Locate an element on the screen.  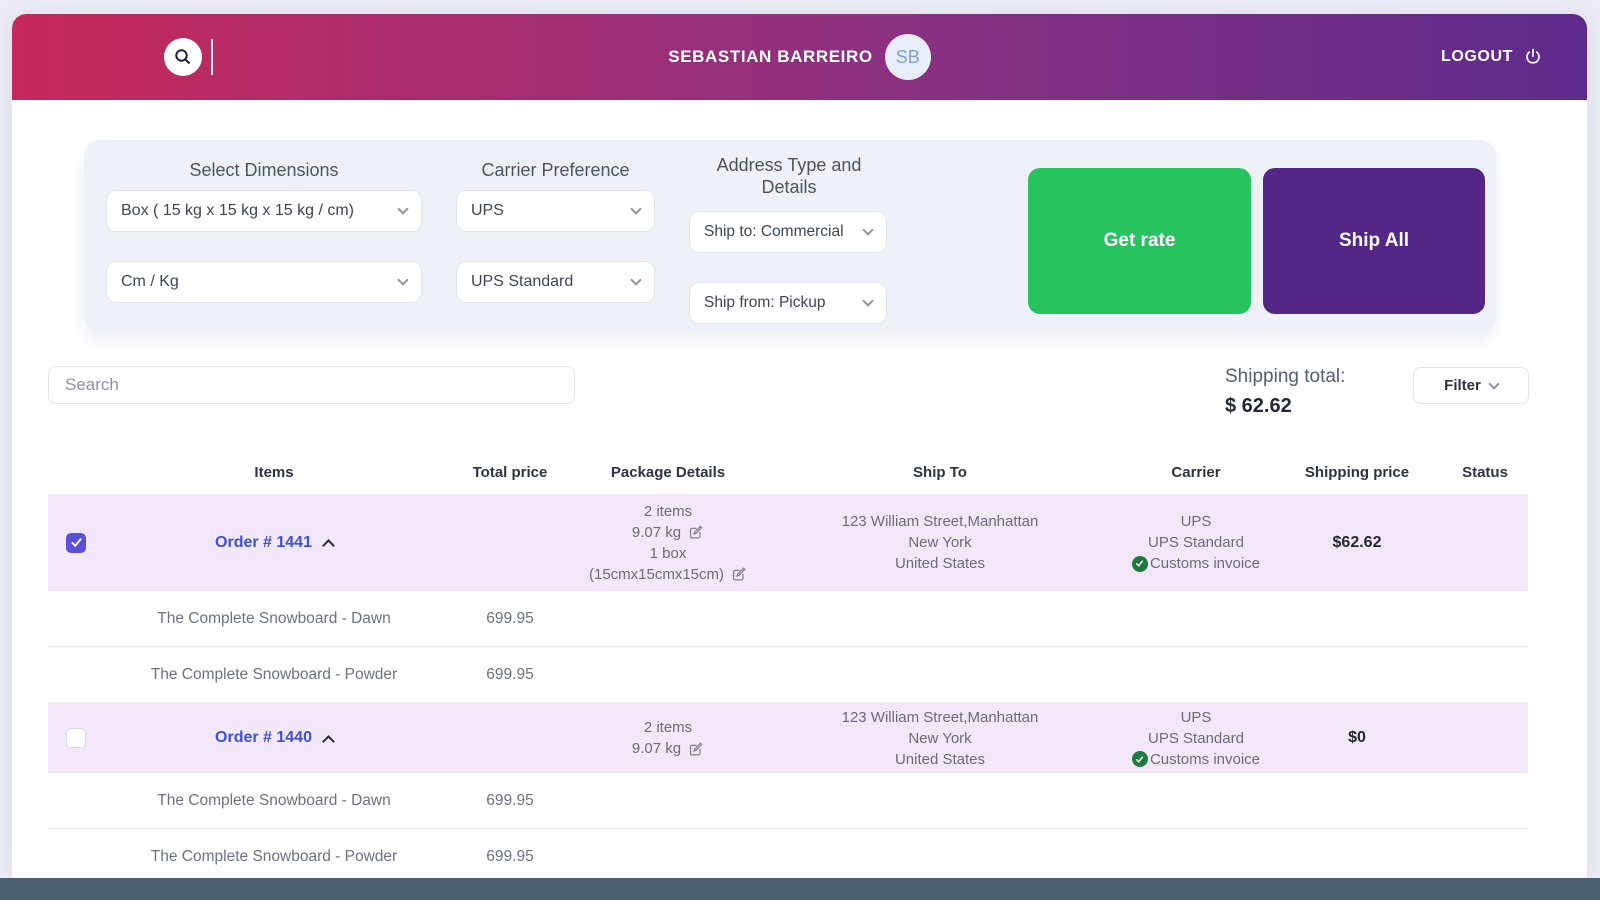
shipping-price-value: $62.62 is located at coordinates (1357, 542).